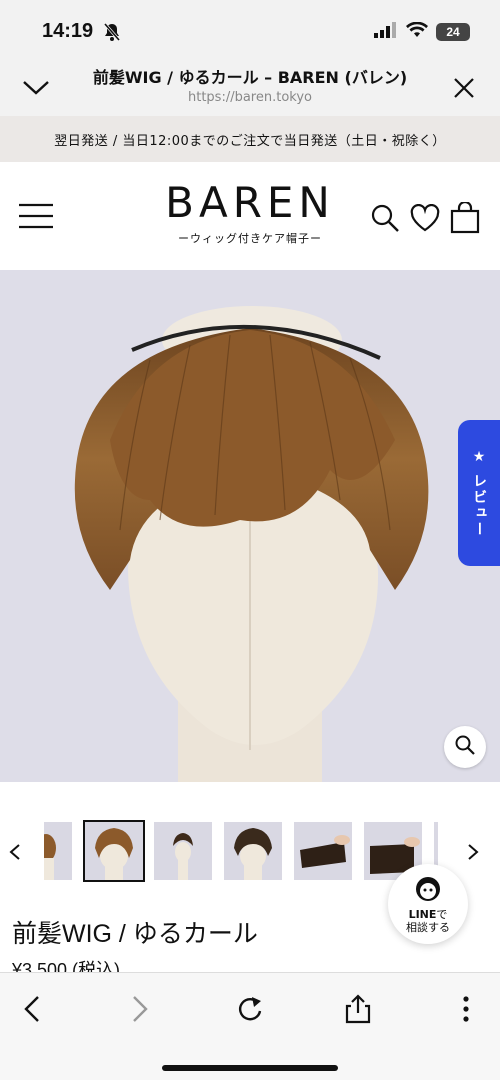  What do you see at coordinates (417, 31) in the screenshot?
I see `wifi-icon` at bounding box center [417, 31].